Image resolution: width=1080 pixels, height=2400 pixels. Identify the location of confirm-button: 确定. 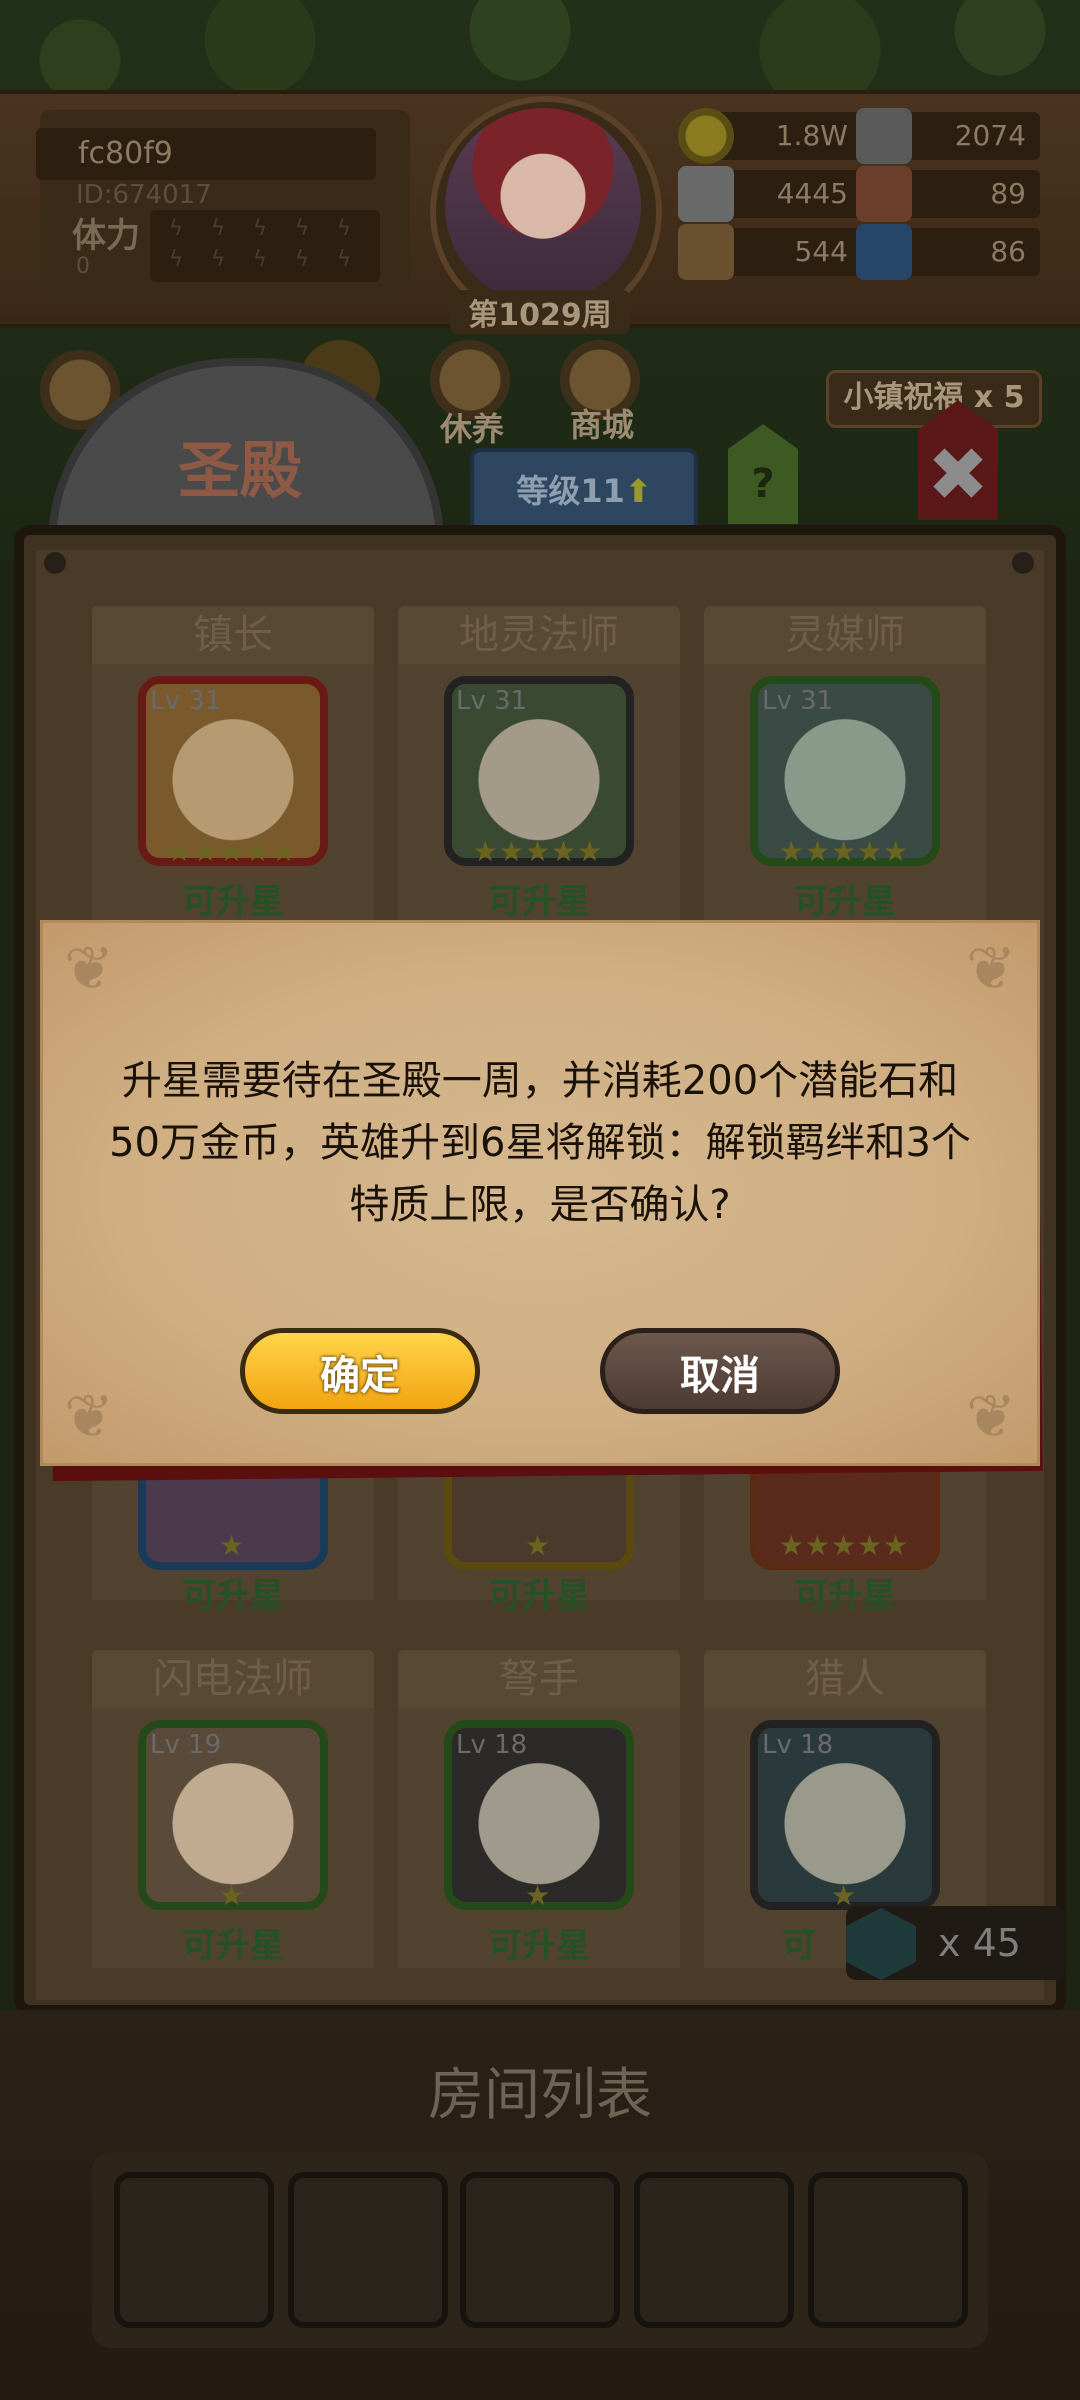
(360, 1371).